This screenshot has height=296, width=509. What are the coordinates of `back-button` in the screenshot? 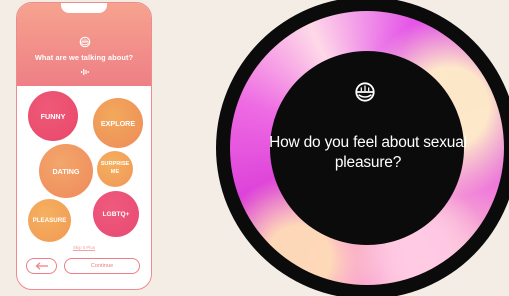 It's located at (41, 266).